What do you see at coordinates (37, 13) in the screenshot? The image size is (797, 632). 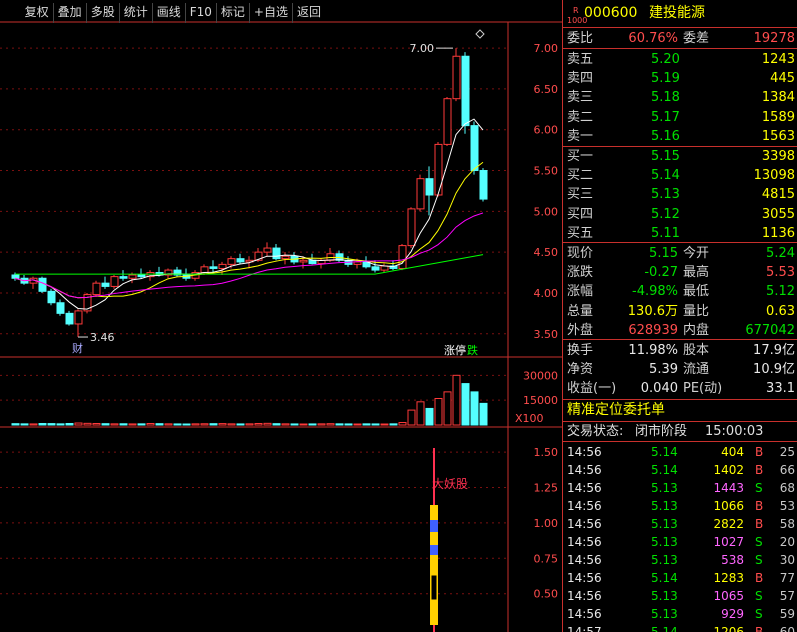 I see `toolbar-button-0: 复权` at bounding box center [37, 13].